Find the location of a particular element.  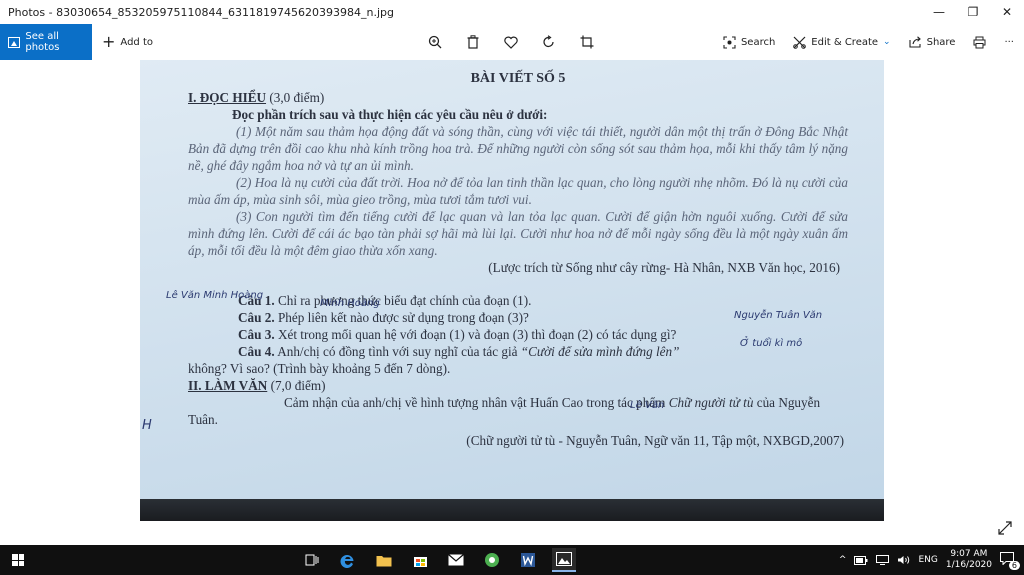

see-all-photos-button: See all photos is located at coordinates (46, 42).